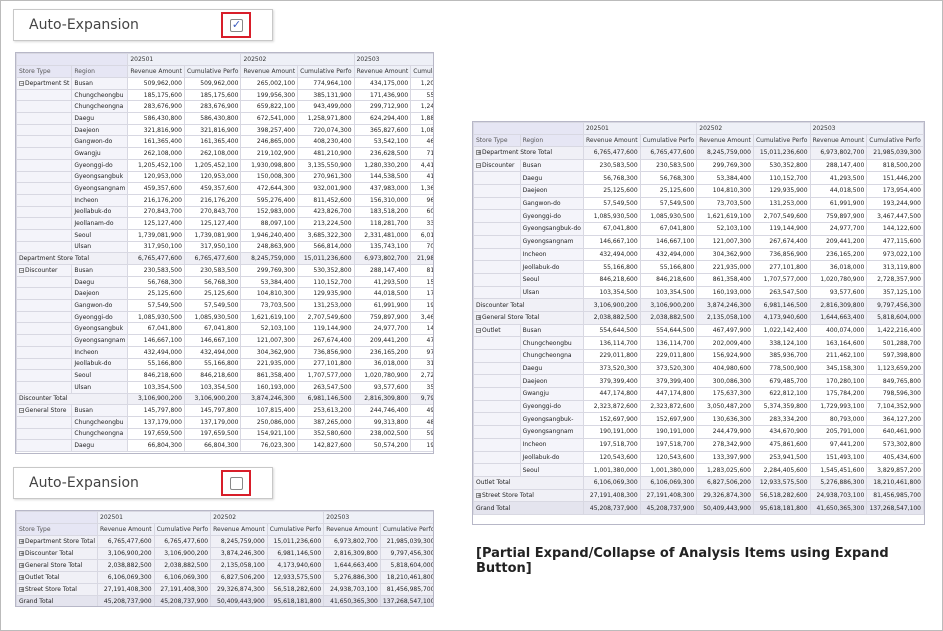 The height and width of the screenshot is (631, 943). What do you see at coordinates (497, 330) in the screenshot?
I see `store-type-cell: −Outlet` at bounding box center [497, 330].